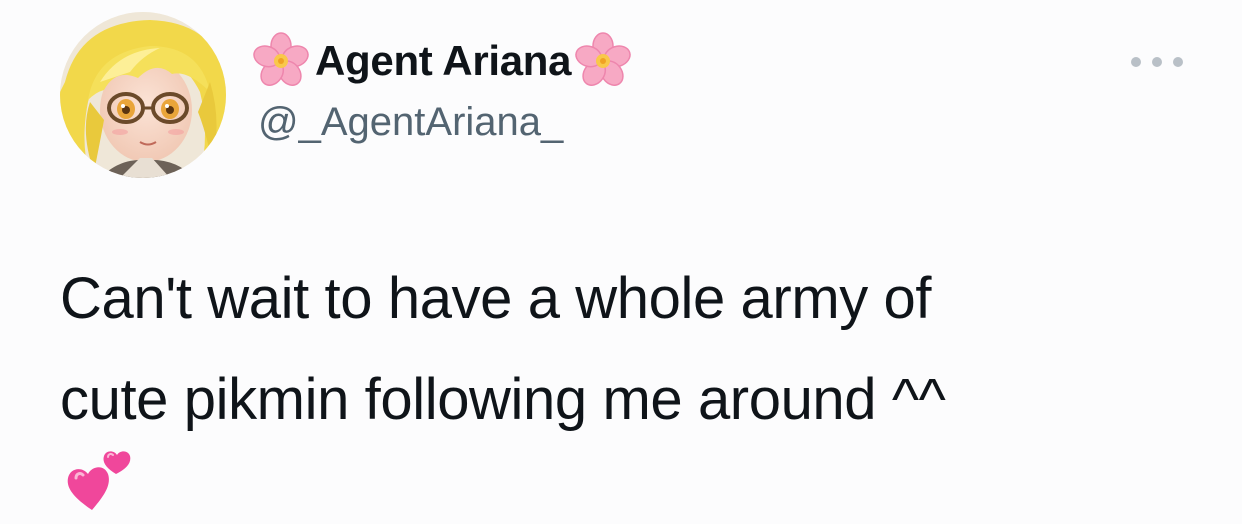 This screenshot has width=1242, height=524. Describe the element at coordinates (496, 298) in the screenshot. I see `tweet-text-line: Can't wait to have a whole army of` at that location.